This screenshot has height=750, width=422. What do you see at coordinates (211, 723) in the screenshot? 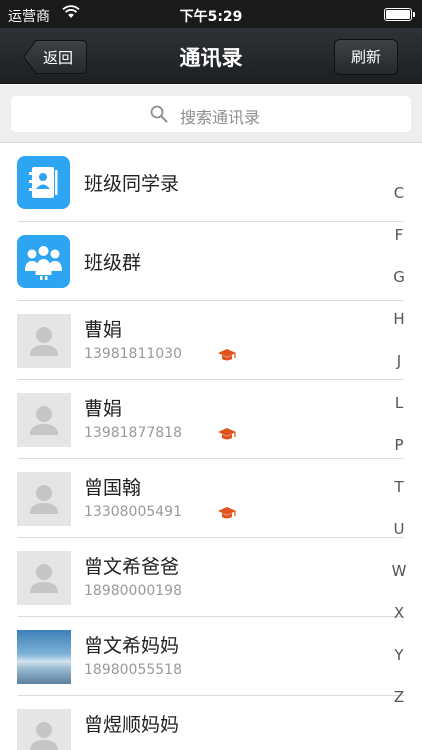
I see `contact-row: 曾煜顺妈妈` at bounding box center [211, 723].